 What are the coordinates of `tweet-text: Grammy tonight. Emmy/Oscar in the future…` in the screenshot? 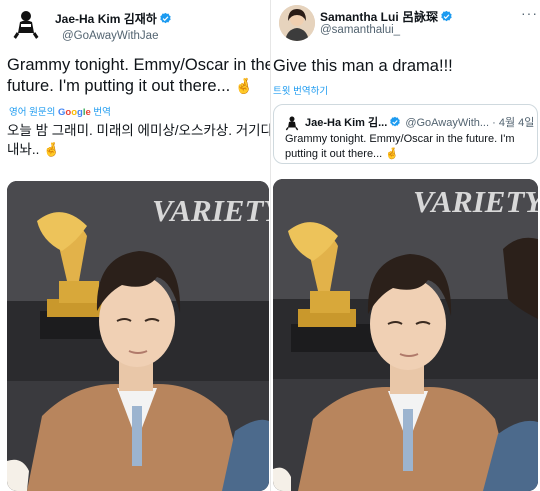 It's located at (139, 76).